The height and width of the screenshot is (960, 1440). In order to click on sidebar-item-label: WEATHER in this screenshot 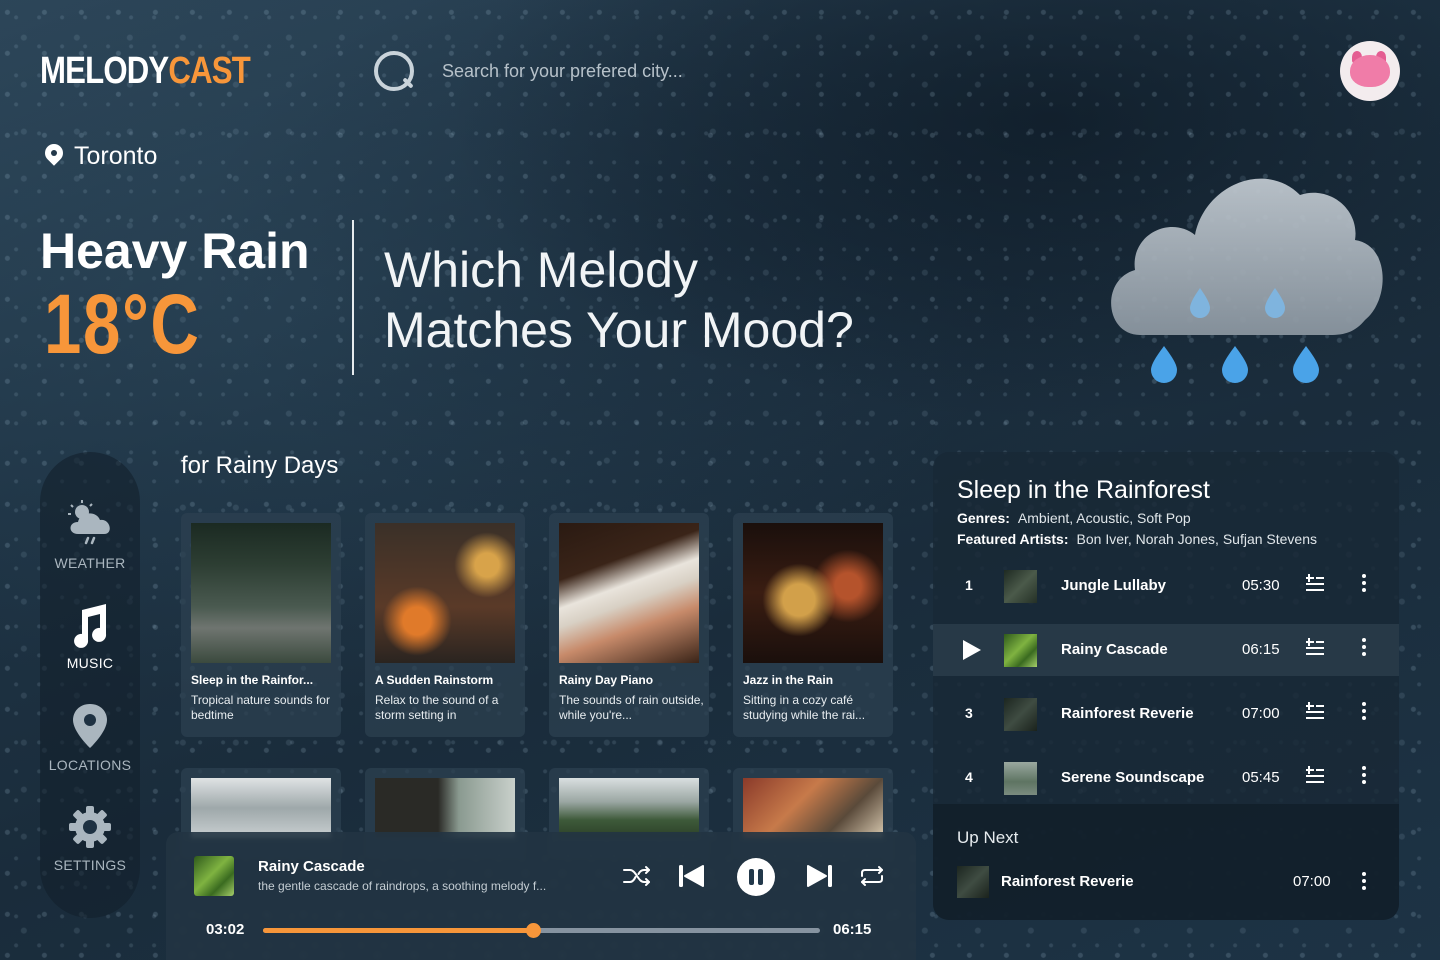, I will do `click(90, 563)`.